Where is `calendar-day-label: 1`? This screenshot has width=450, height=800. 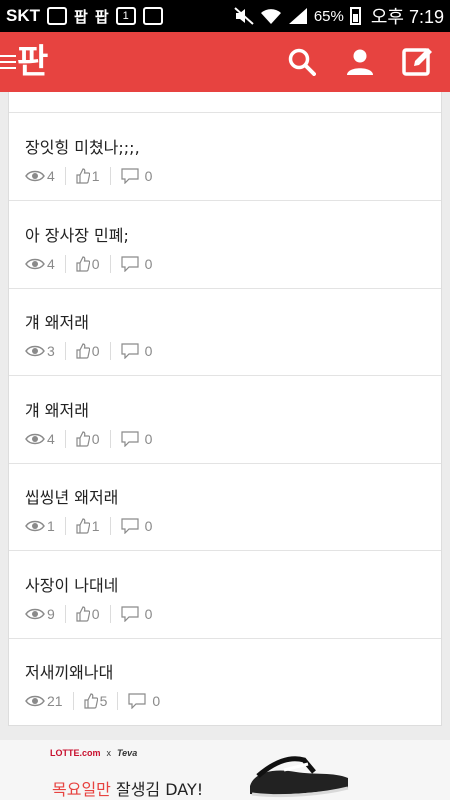 calendar-day-label: 1 is located at coordinates (125, 16).